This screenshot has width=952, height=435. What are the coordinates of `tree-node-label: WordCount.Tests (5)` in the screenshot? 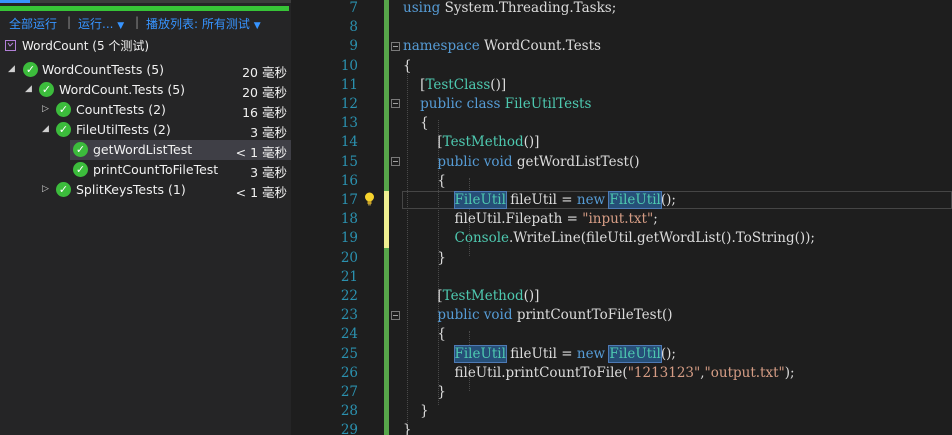 It's located at (122, 89).